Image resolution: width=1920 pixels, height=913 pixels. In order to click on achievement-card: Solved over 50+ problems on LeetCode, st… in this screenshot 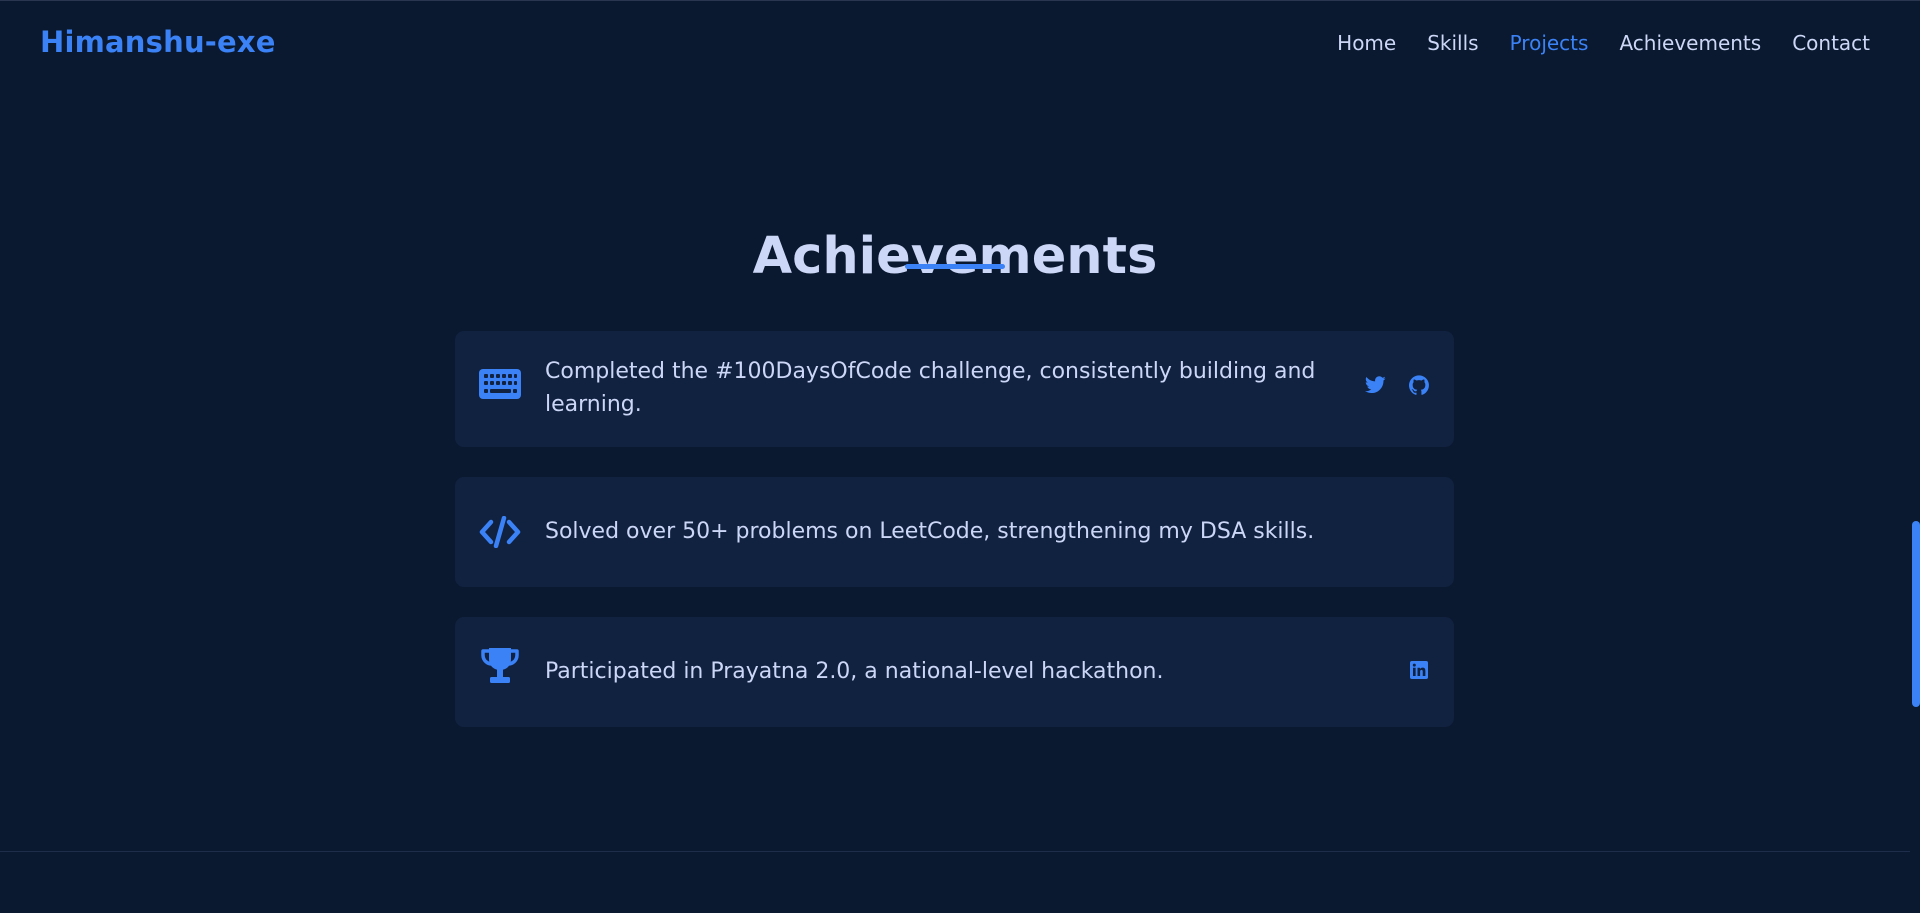, I will do `click(954, 532)`.